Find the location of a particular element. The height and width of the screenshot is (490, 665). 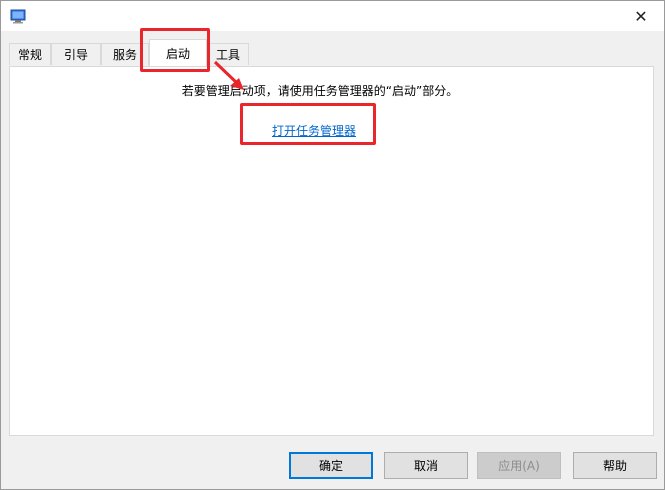

tab-boot: 引导 is located at coordinates (76, 54).